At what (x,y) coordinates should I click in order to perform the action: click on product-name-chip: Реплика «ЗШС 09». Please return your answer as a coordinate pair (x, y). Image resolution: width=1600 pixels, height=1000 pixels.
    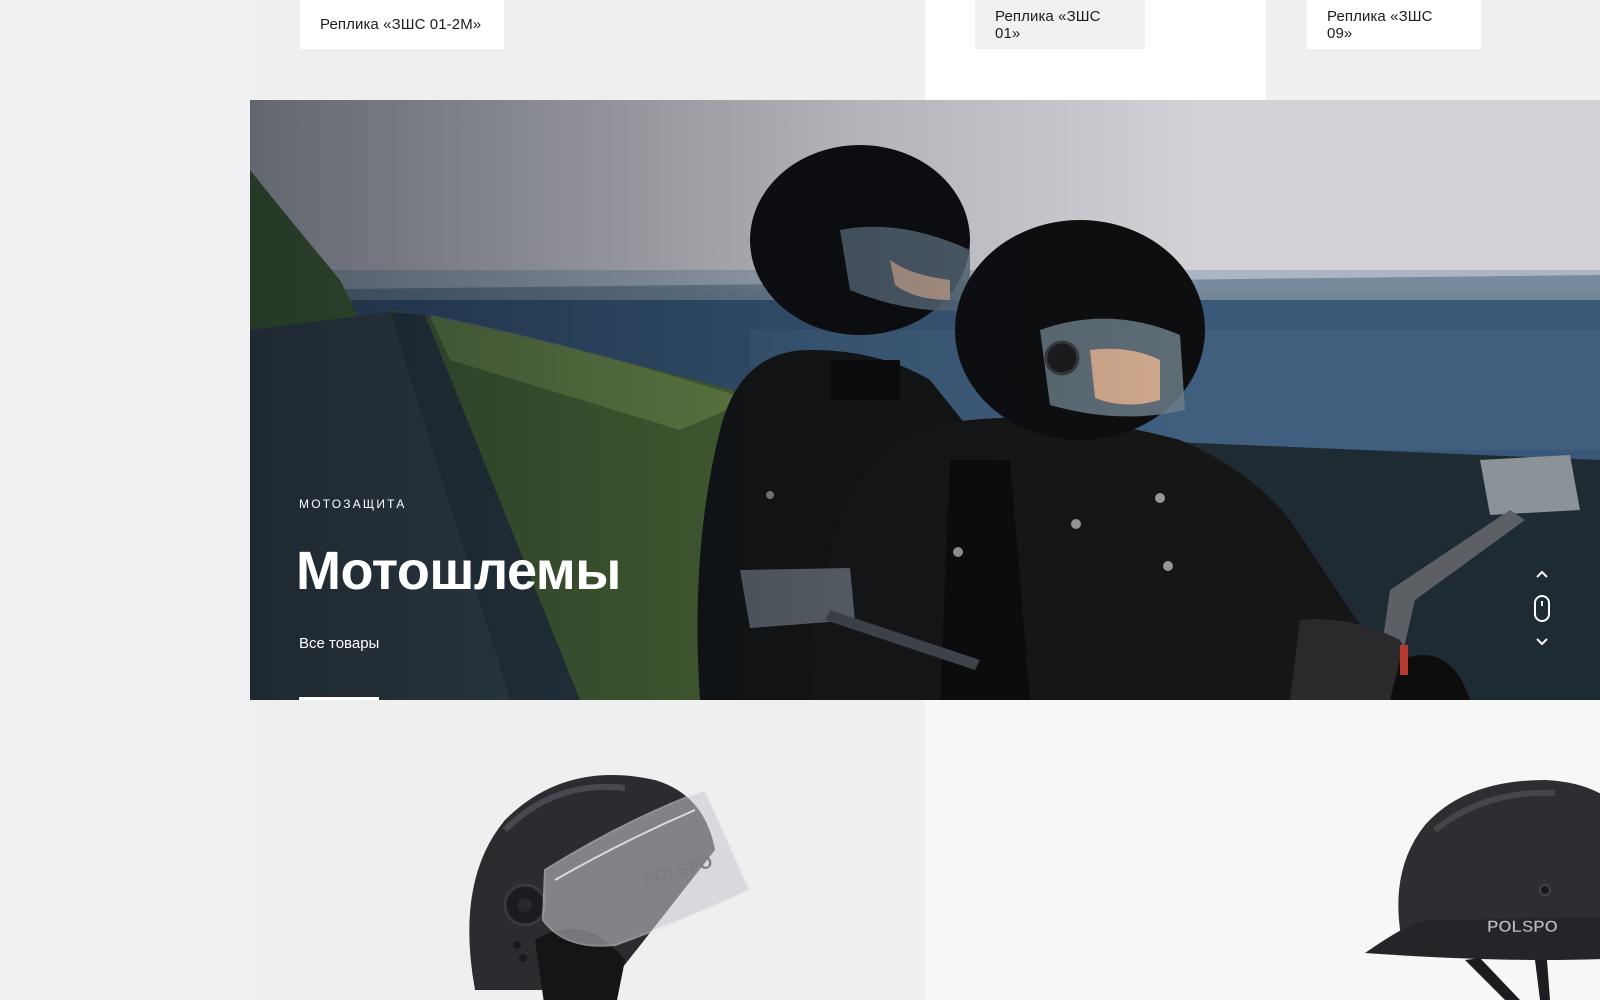
    Looking at the image, I should click on (1394, 24).